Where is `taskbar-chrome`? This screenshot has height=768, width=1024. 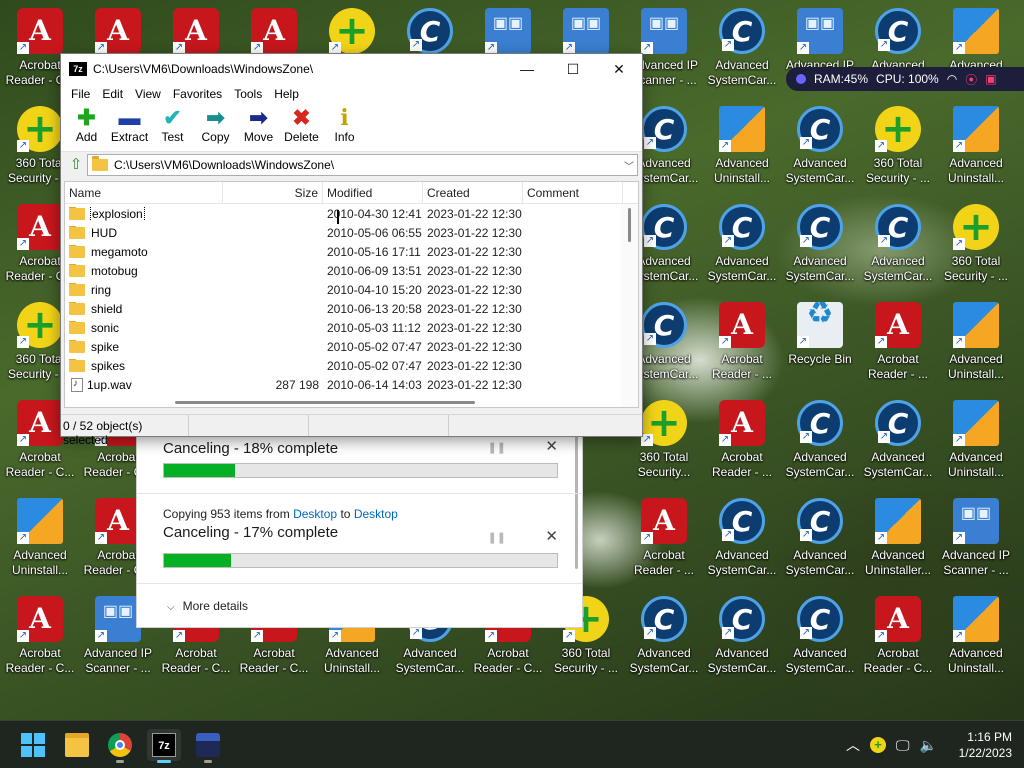
taskbar-chrome is located at coordinates (120, 746).